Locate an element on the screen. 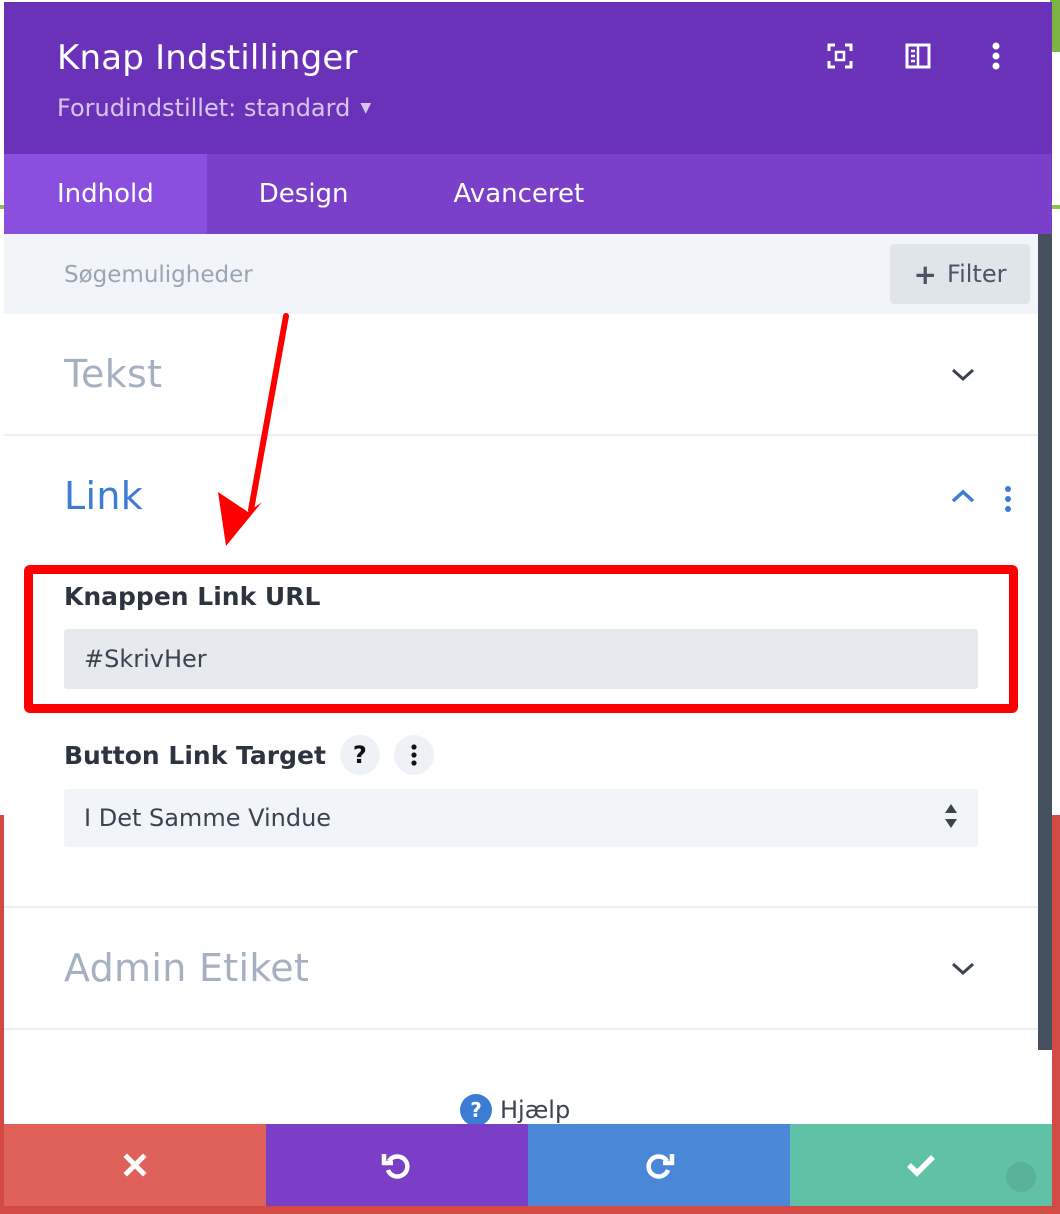 The image size is (1060, 1214). annotation-arrow-icon is located at coordinates (253, 429).